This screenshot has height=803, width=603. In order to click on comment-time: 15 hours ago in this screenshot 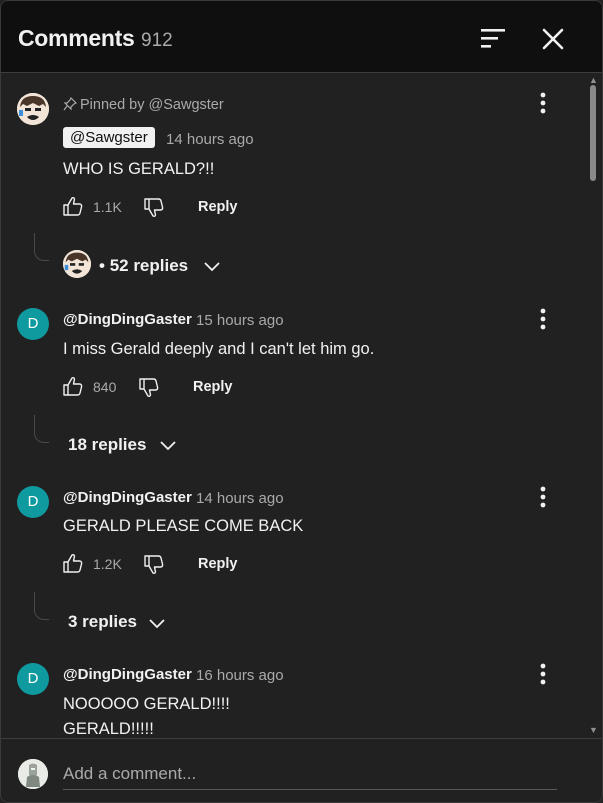, I will do `click(240, 320)`.